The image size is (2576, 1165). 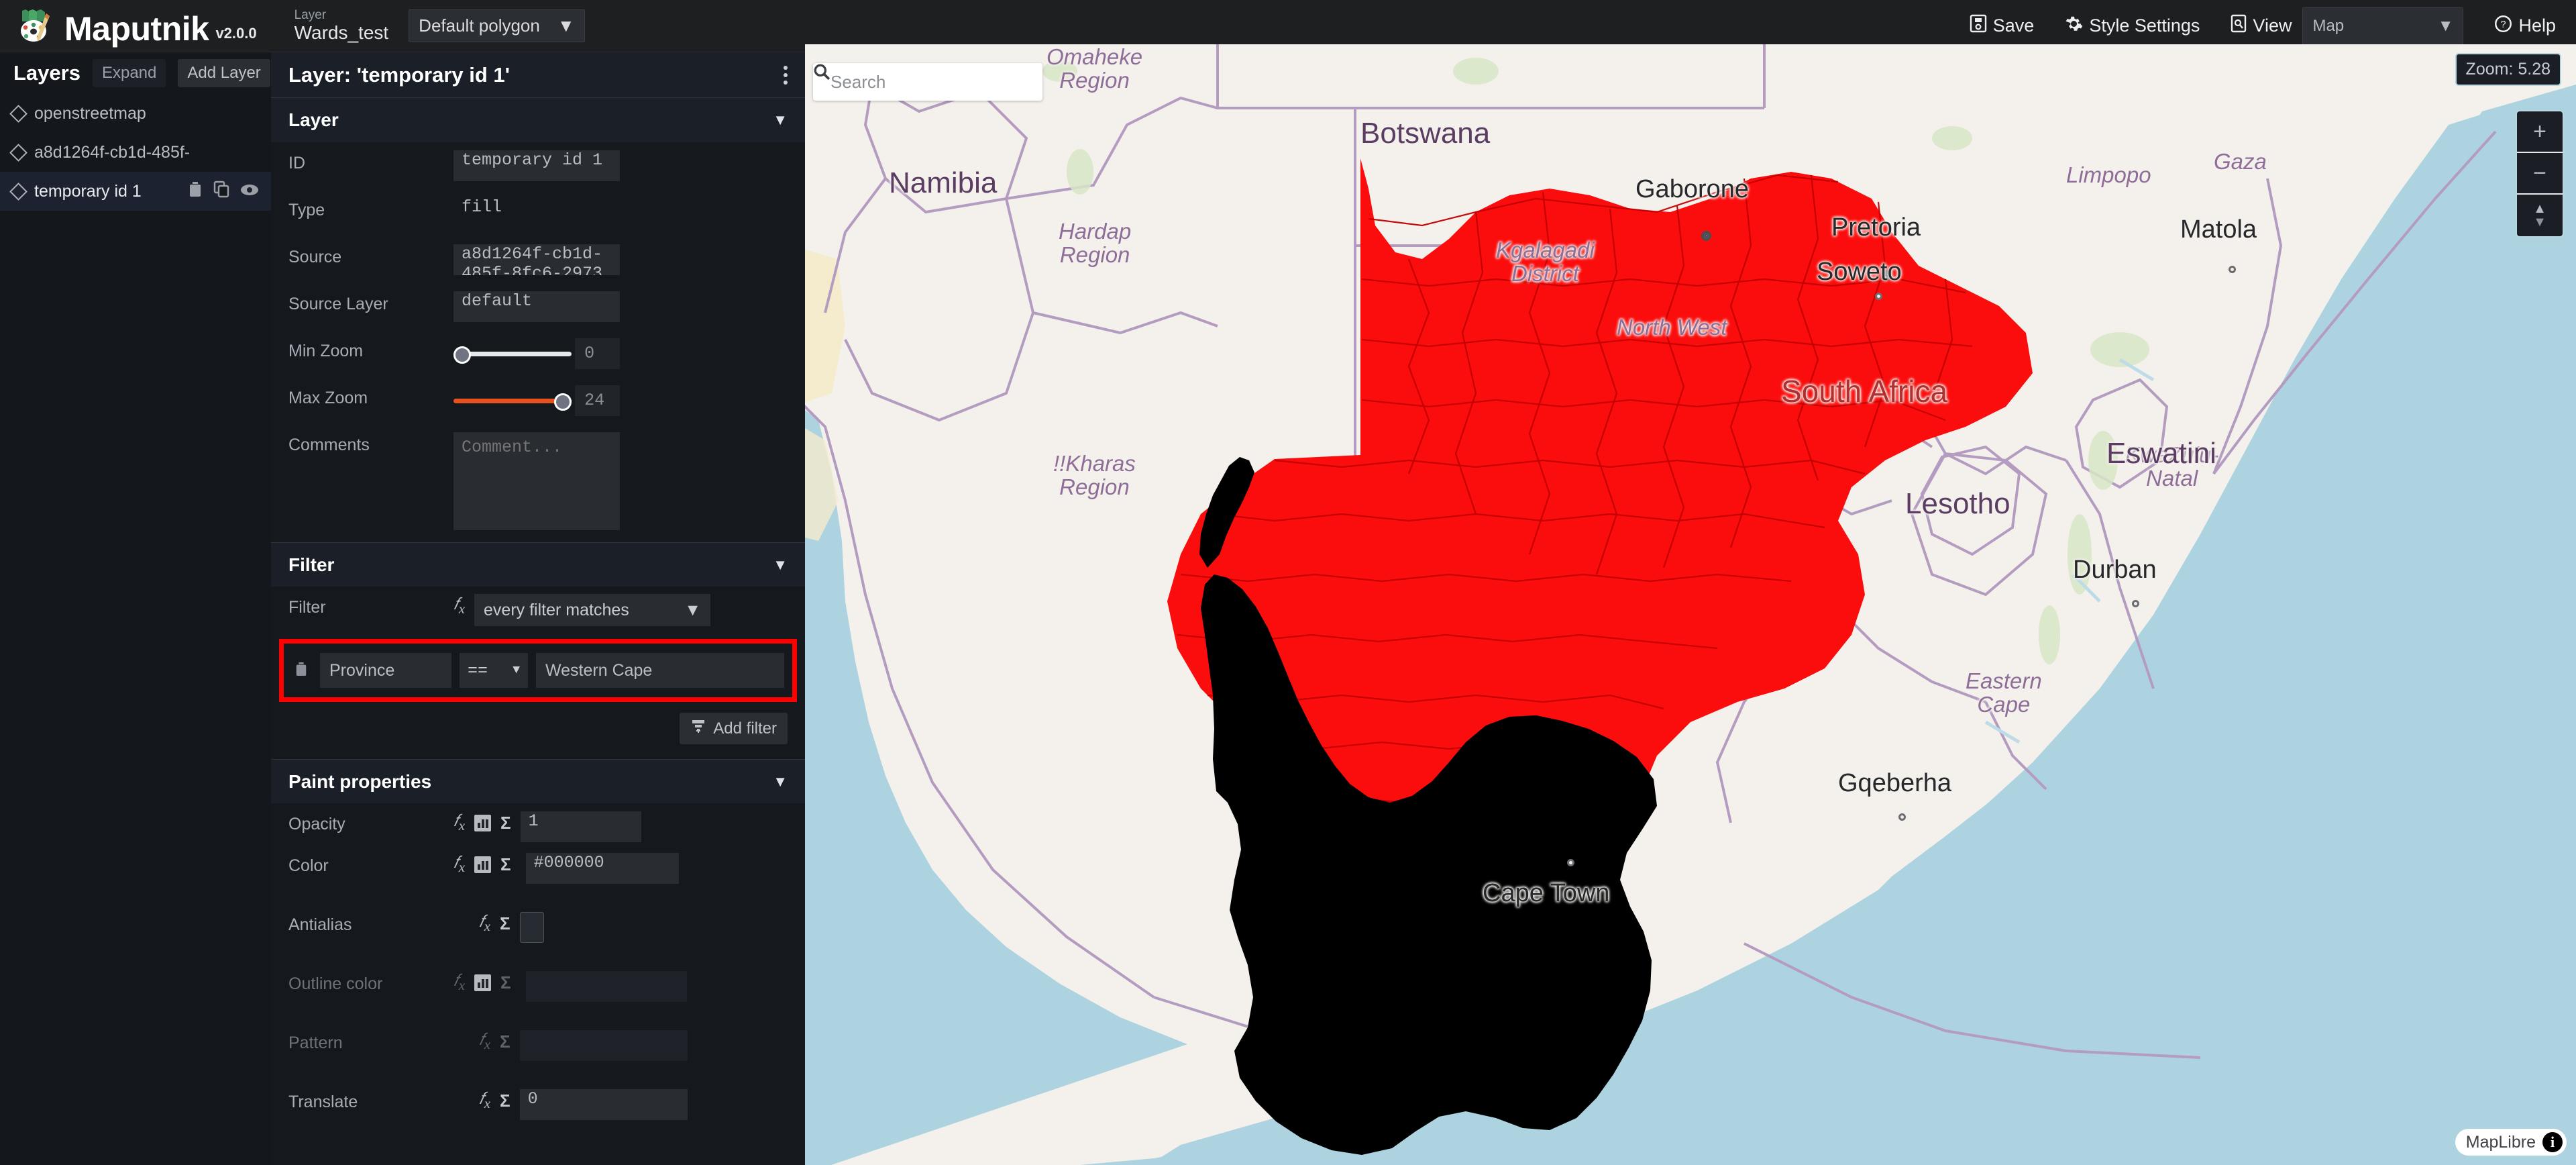 I want to click on slider-track, so click(x=512, y=354).